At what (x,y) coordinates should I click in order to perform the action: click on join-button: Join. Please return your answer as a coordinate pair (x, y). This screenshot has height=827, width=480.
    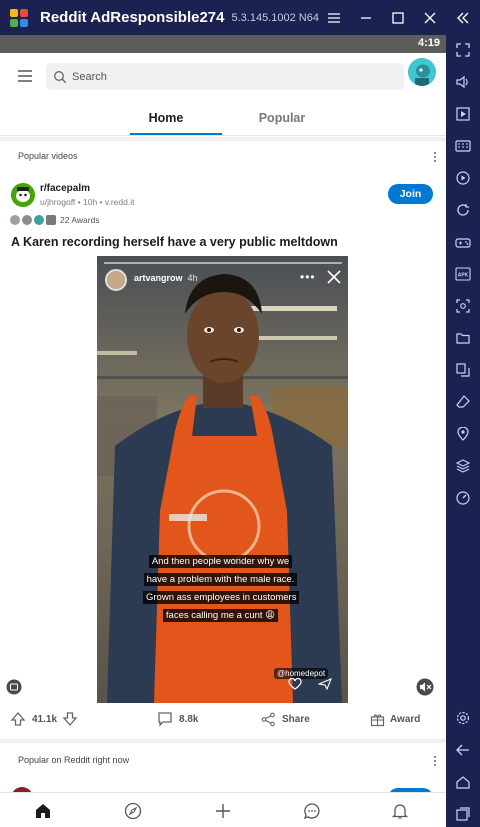
    Looking at the image, I should click on (410, 194).